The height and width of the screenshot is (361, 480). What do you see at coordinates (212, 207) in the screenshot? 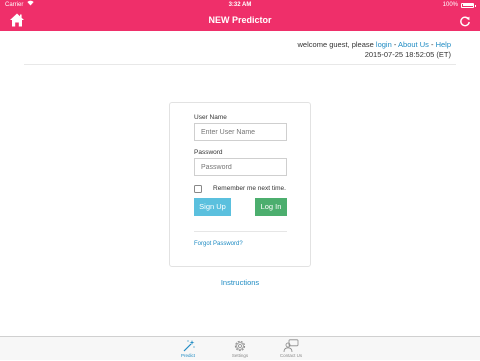
I see `sign-up-button: Sign Up` at bounding box center [212, 207].